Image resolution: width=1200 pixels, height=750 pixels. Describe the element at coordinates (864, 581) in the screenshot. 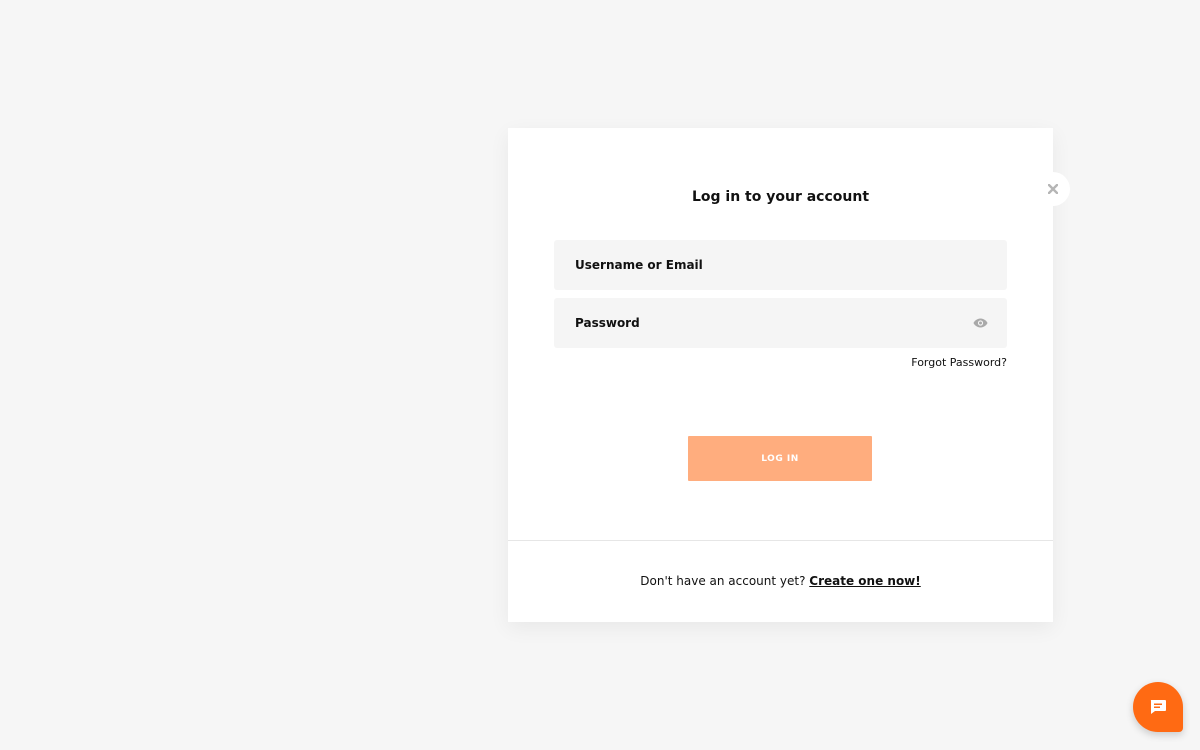

I see `create-account-link: Create one now!` at that location.